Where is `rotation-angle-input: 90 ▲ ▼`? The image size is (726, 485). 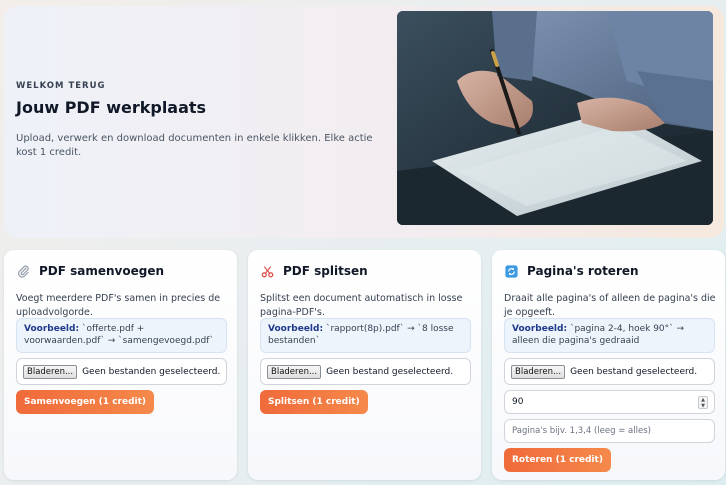 rotation-angle-input: 90 ▲ ▼ is located at coordinates (609, 402).